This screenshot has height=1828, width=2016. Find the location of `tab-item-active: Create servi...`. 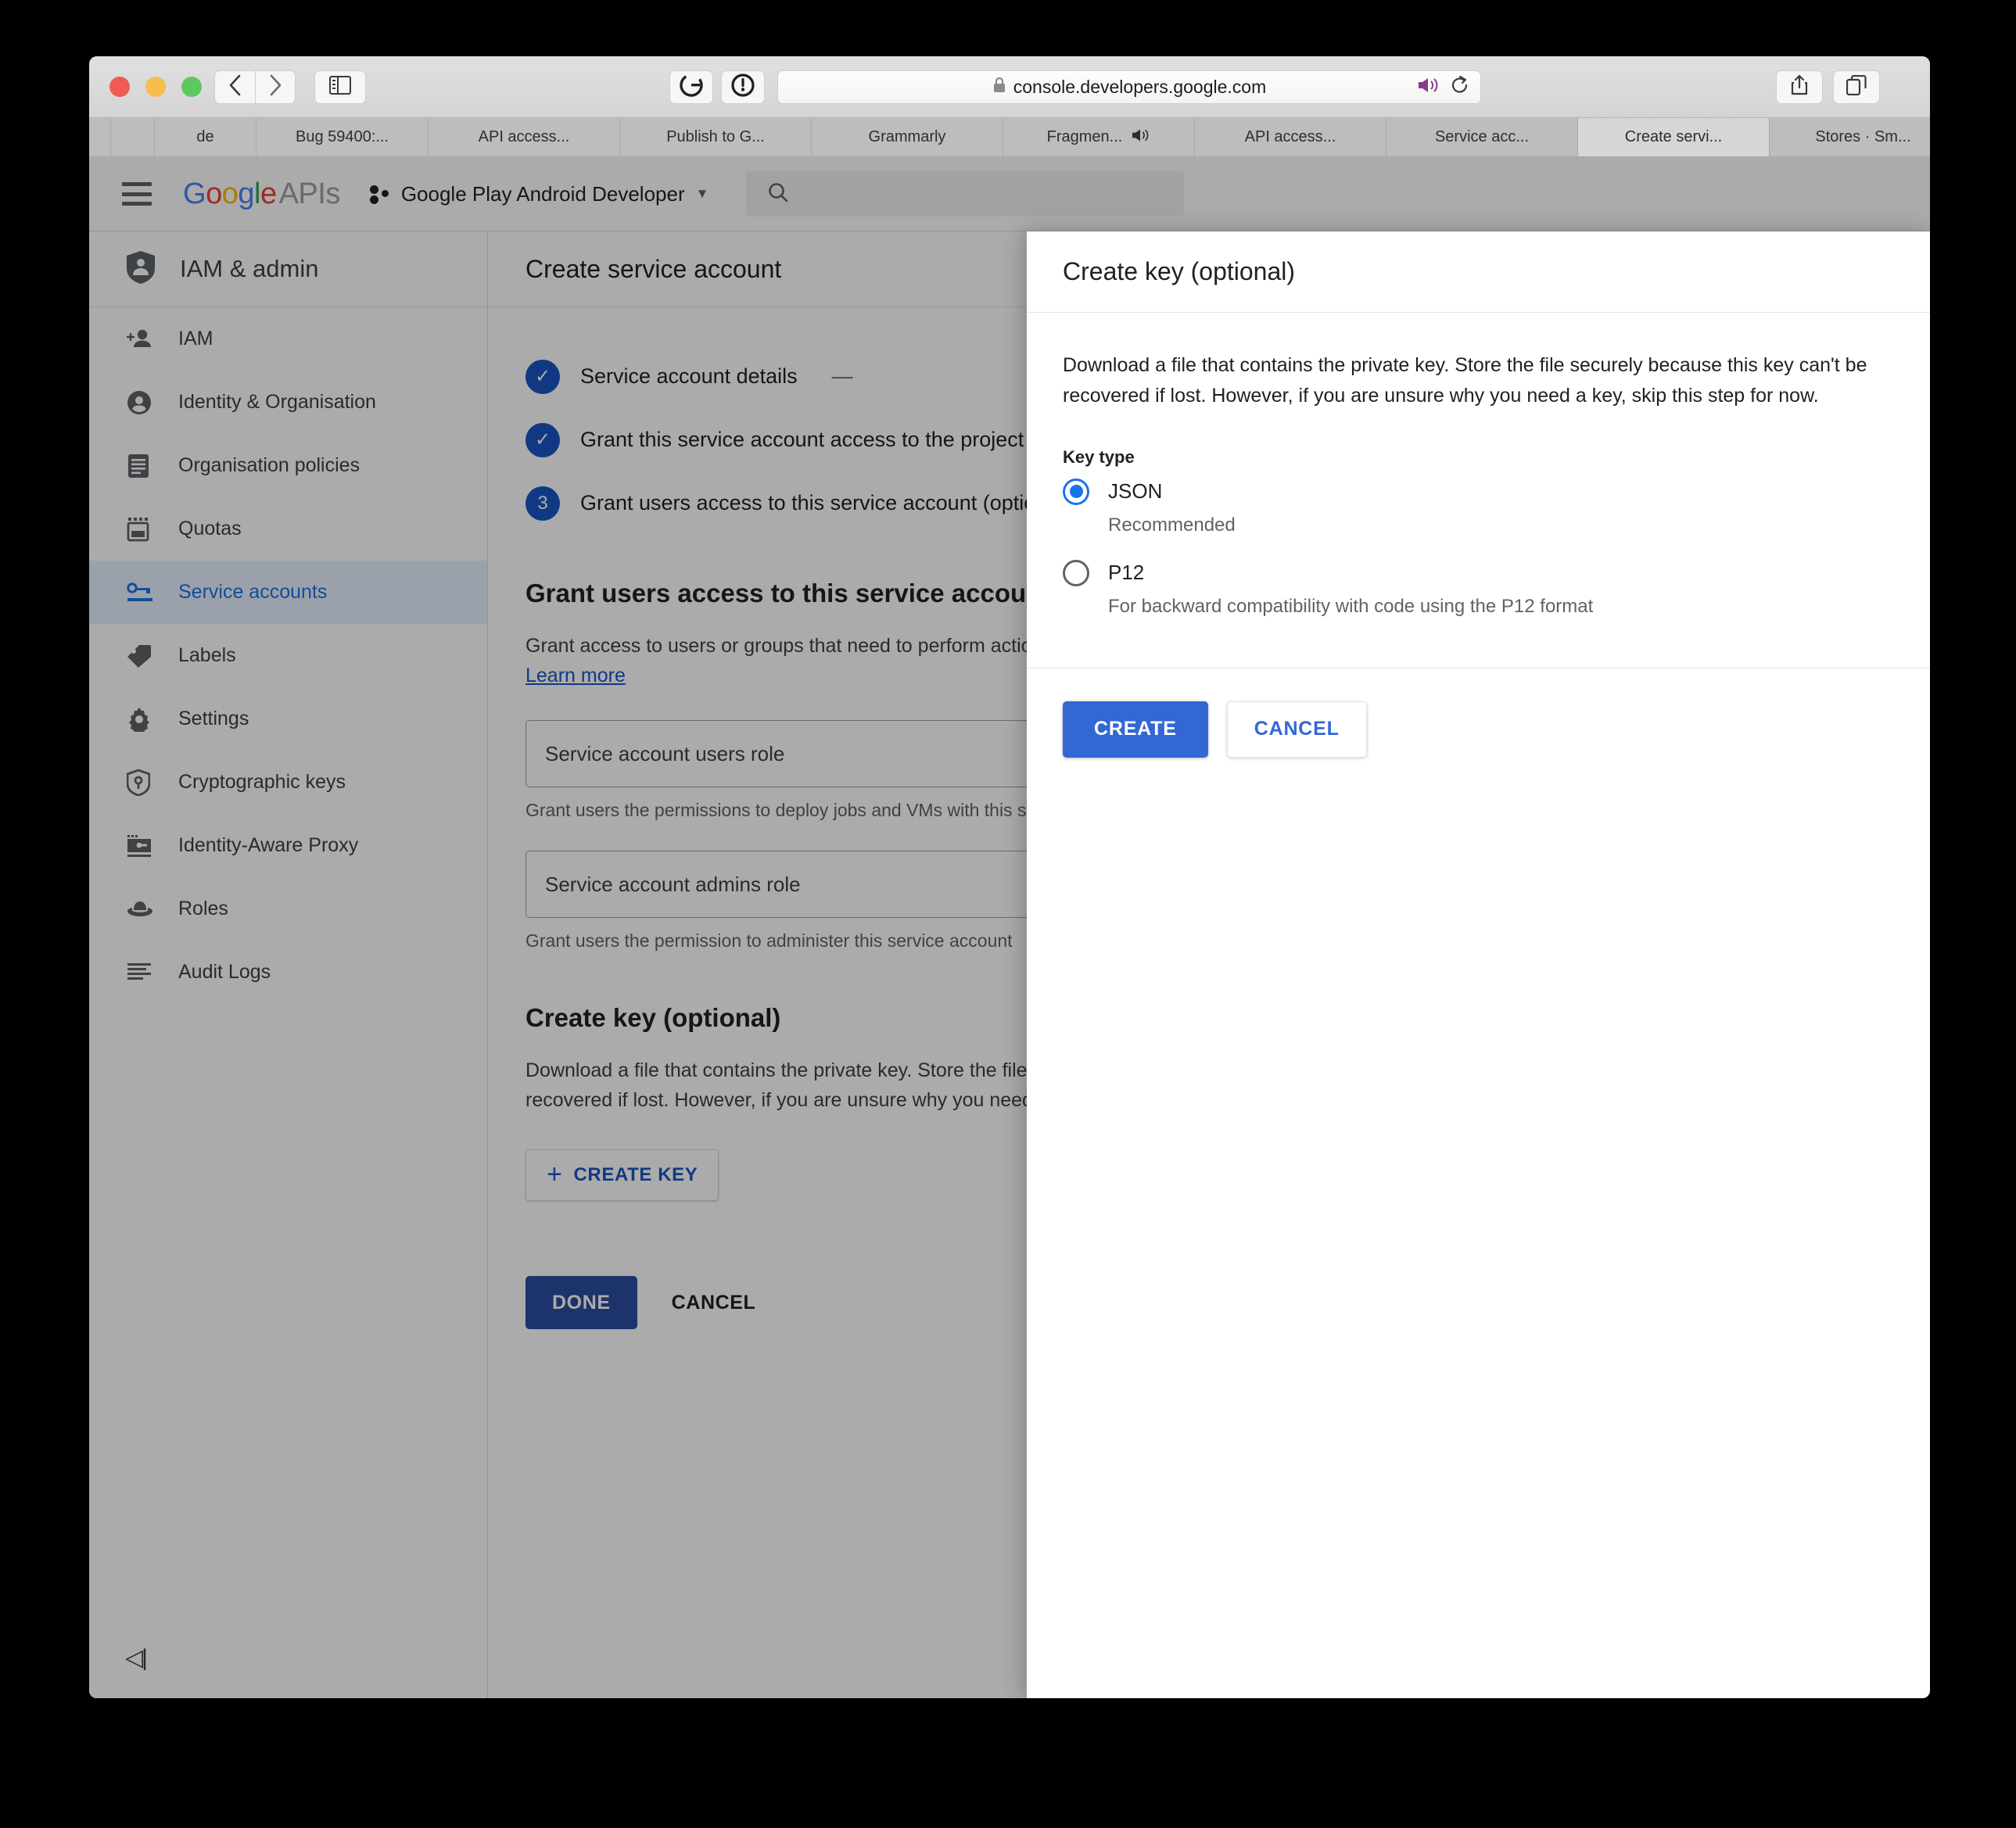

tab-item-active: Create servi... is located at coordinates (1674, 137).